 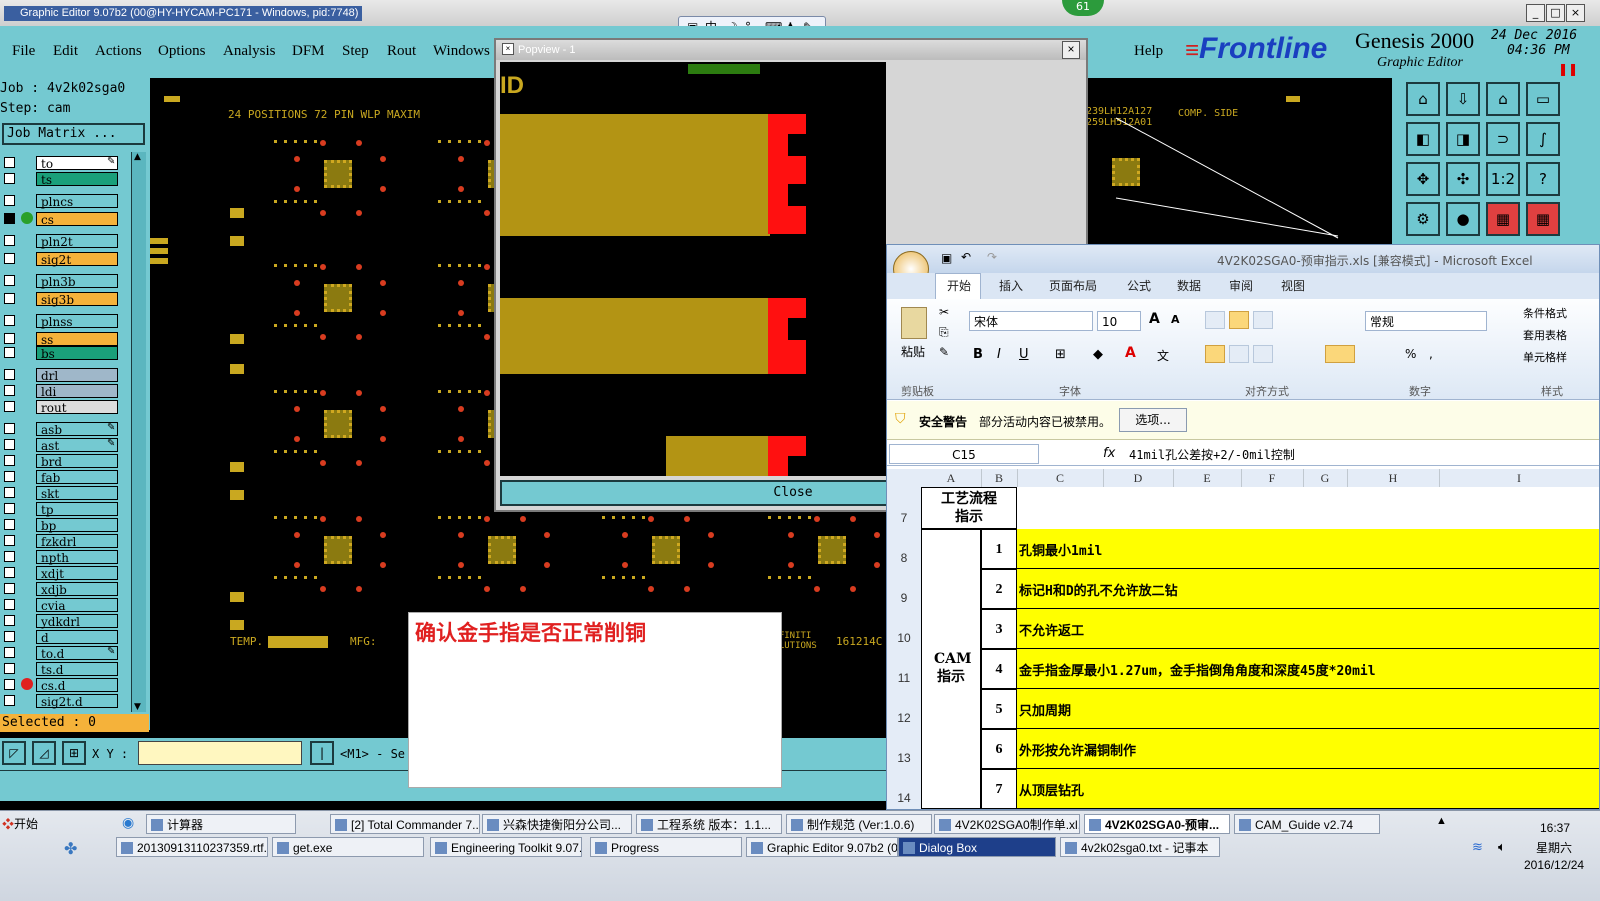 What do you see at coordinates (1263, 354) in the screenshot?
I see `align-right-icon` at bounding box center [1263, 354].